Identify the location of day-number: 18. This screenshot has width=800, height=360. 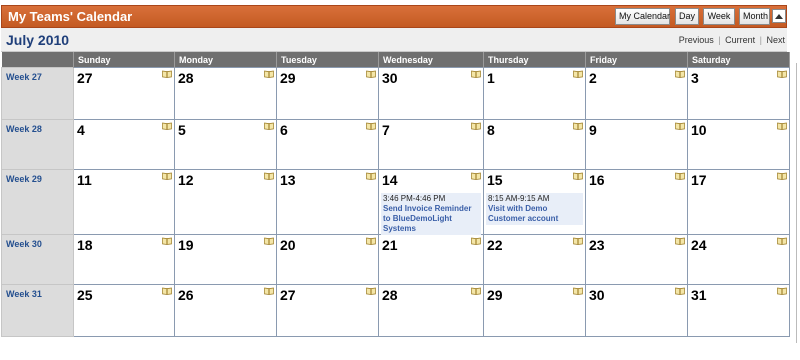
(85, 245).